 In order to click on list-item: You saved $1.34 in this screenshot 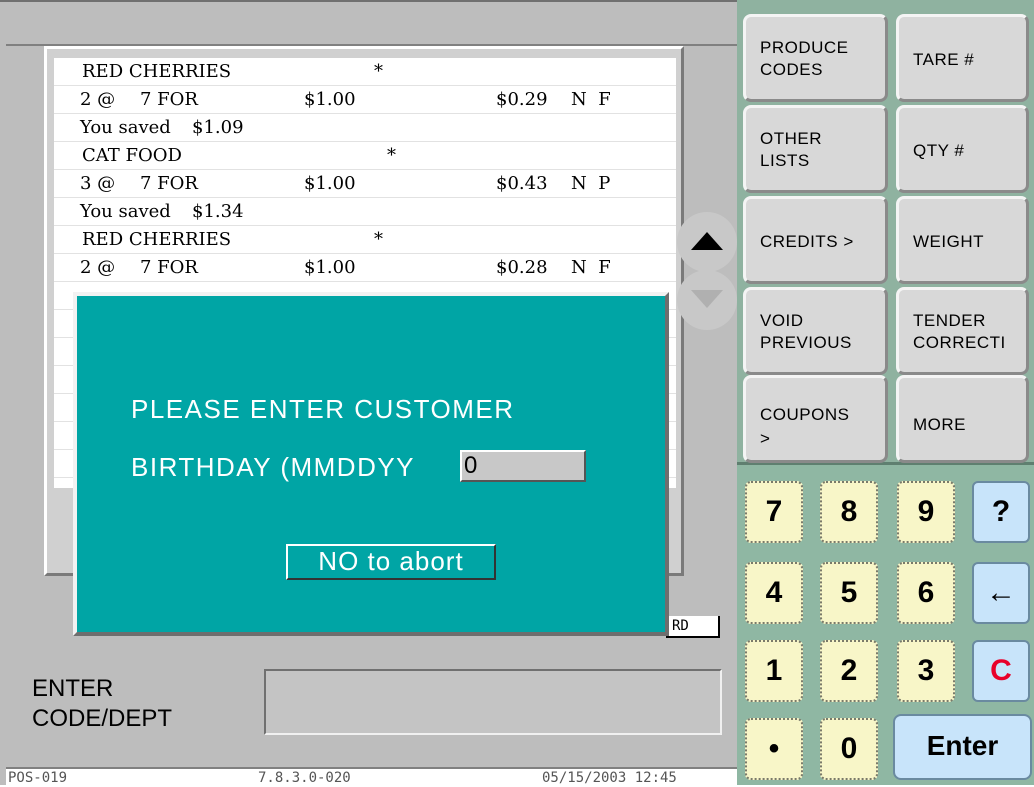, I will do `click(365, 212)`.